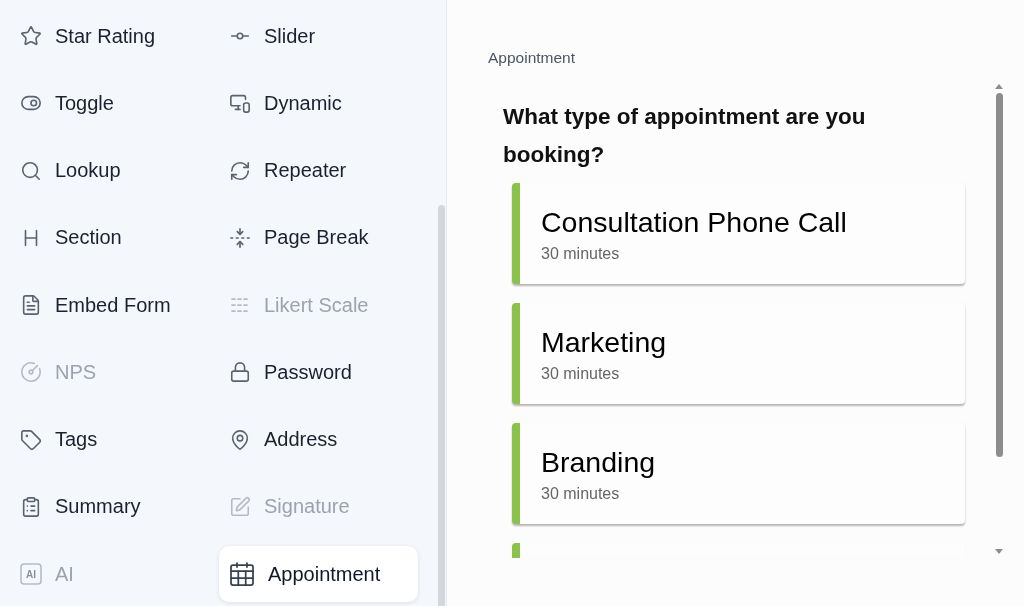 The height and width of the screenshot is (606, 1024). Describe the element at coordinates (599, 462) in the screenshot. I see `card-title: Branding` at that location.